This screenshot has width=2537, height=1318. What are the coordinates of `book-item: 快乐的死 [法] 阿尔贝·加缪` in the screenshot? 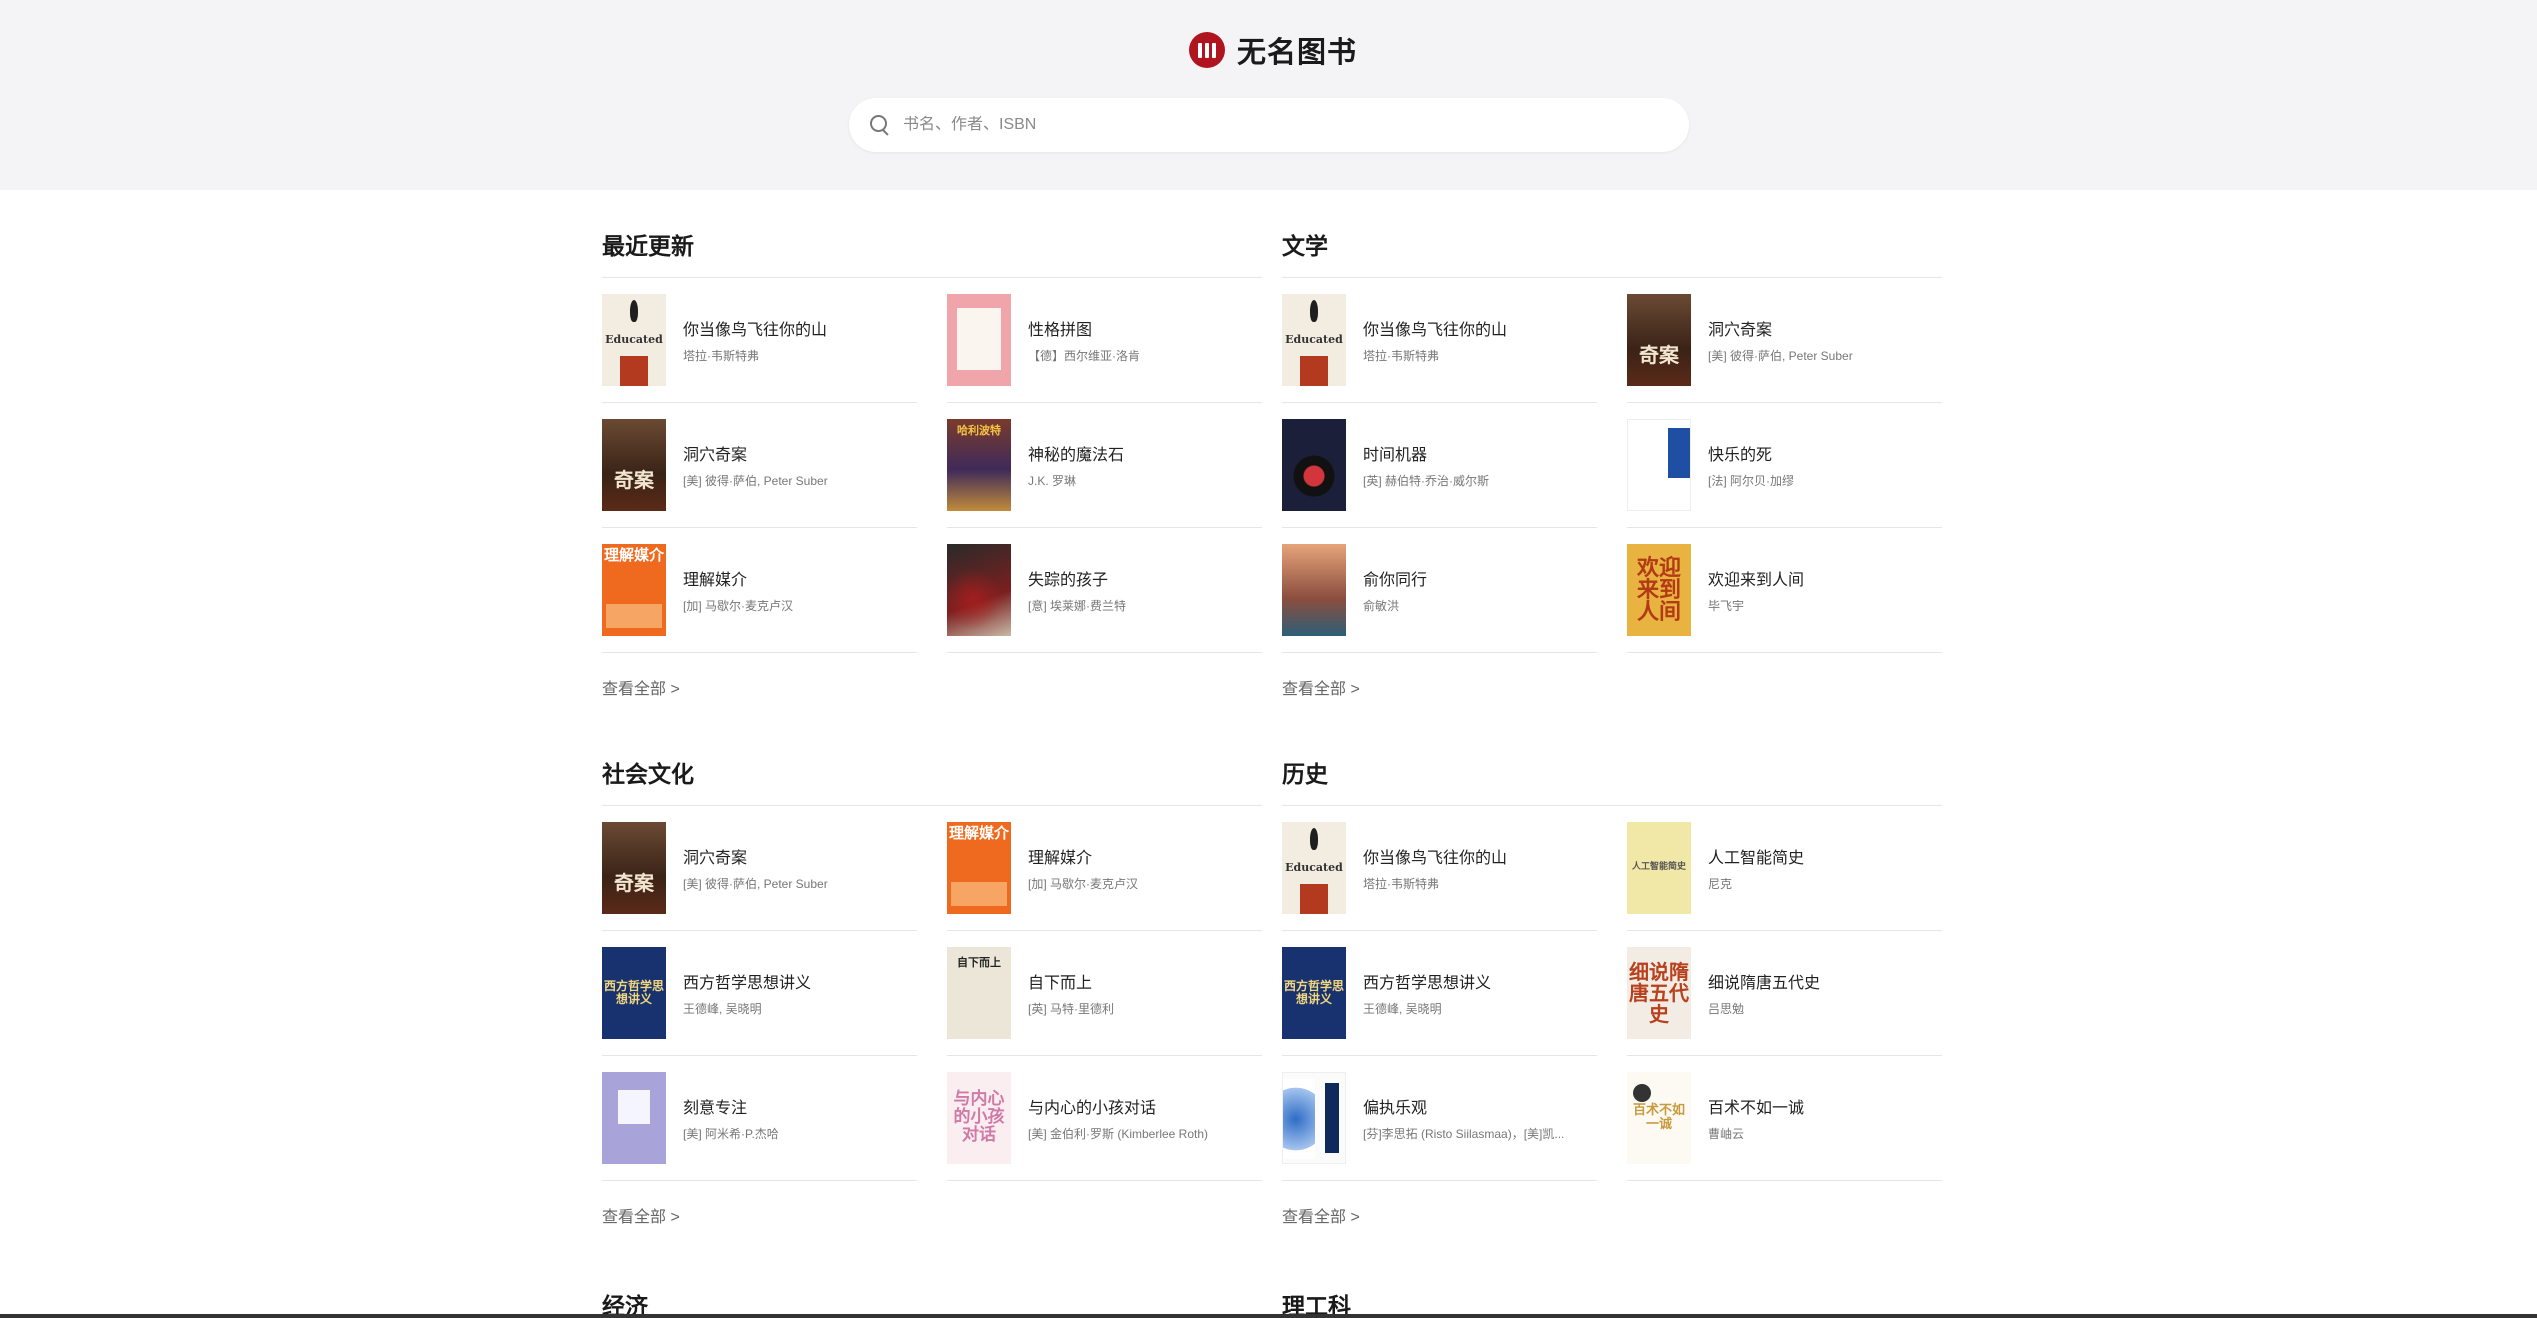 It's located at (1784, 465).